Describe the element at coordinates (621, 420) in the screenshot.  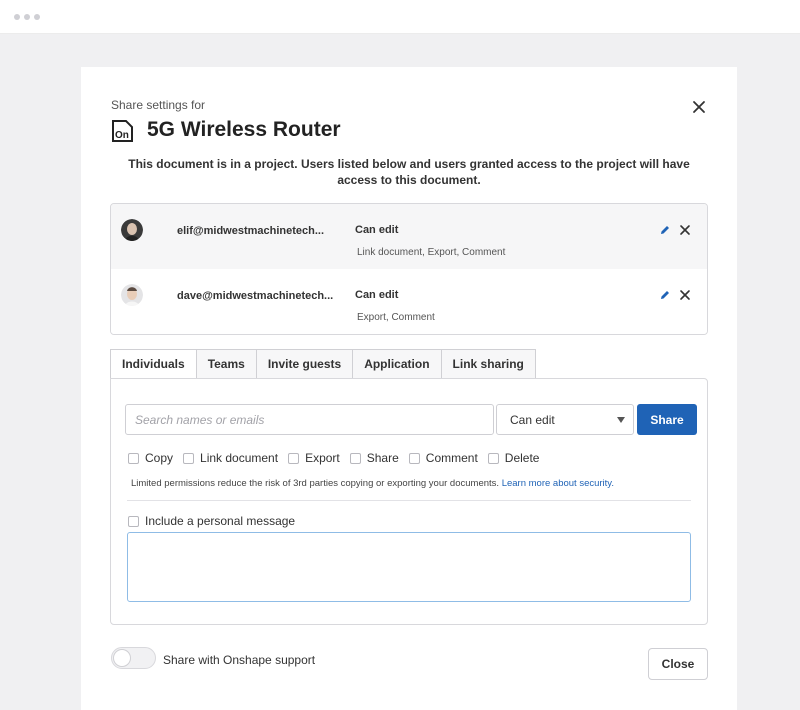
I see `chevron-down-icon` at that location.